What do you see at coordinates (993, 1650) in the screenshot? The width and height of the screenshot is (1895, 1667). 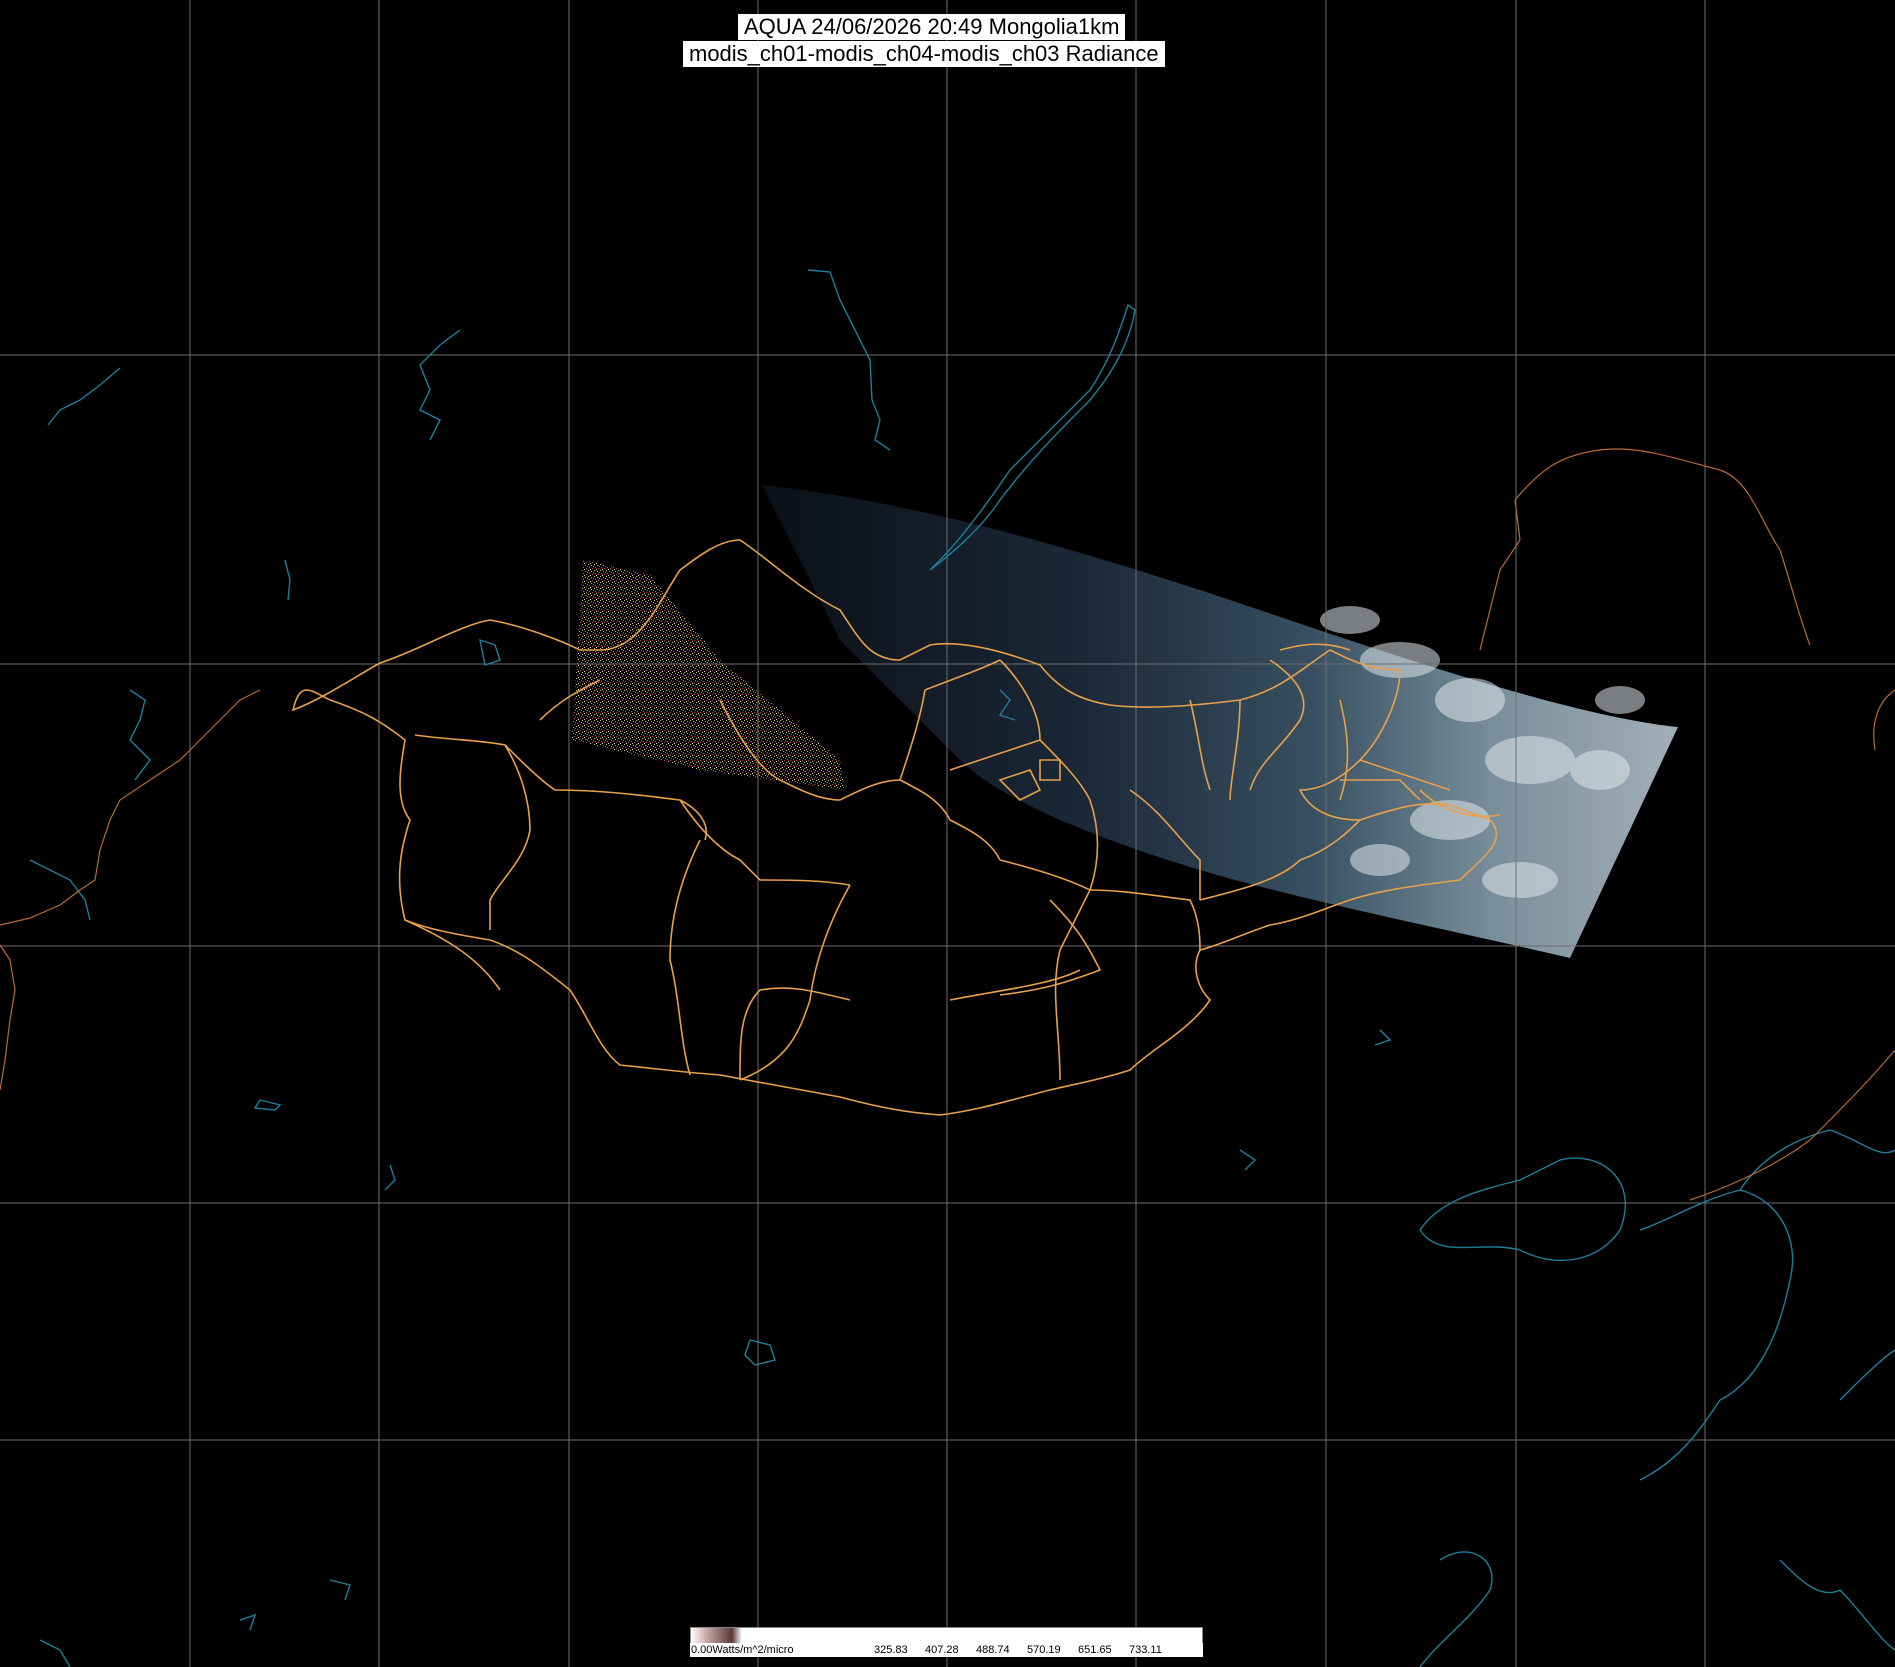 I see `colorbar-label-3: 488.74` at bounding box center [993, 1650].